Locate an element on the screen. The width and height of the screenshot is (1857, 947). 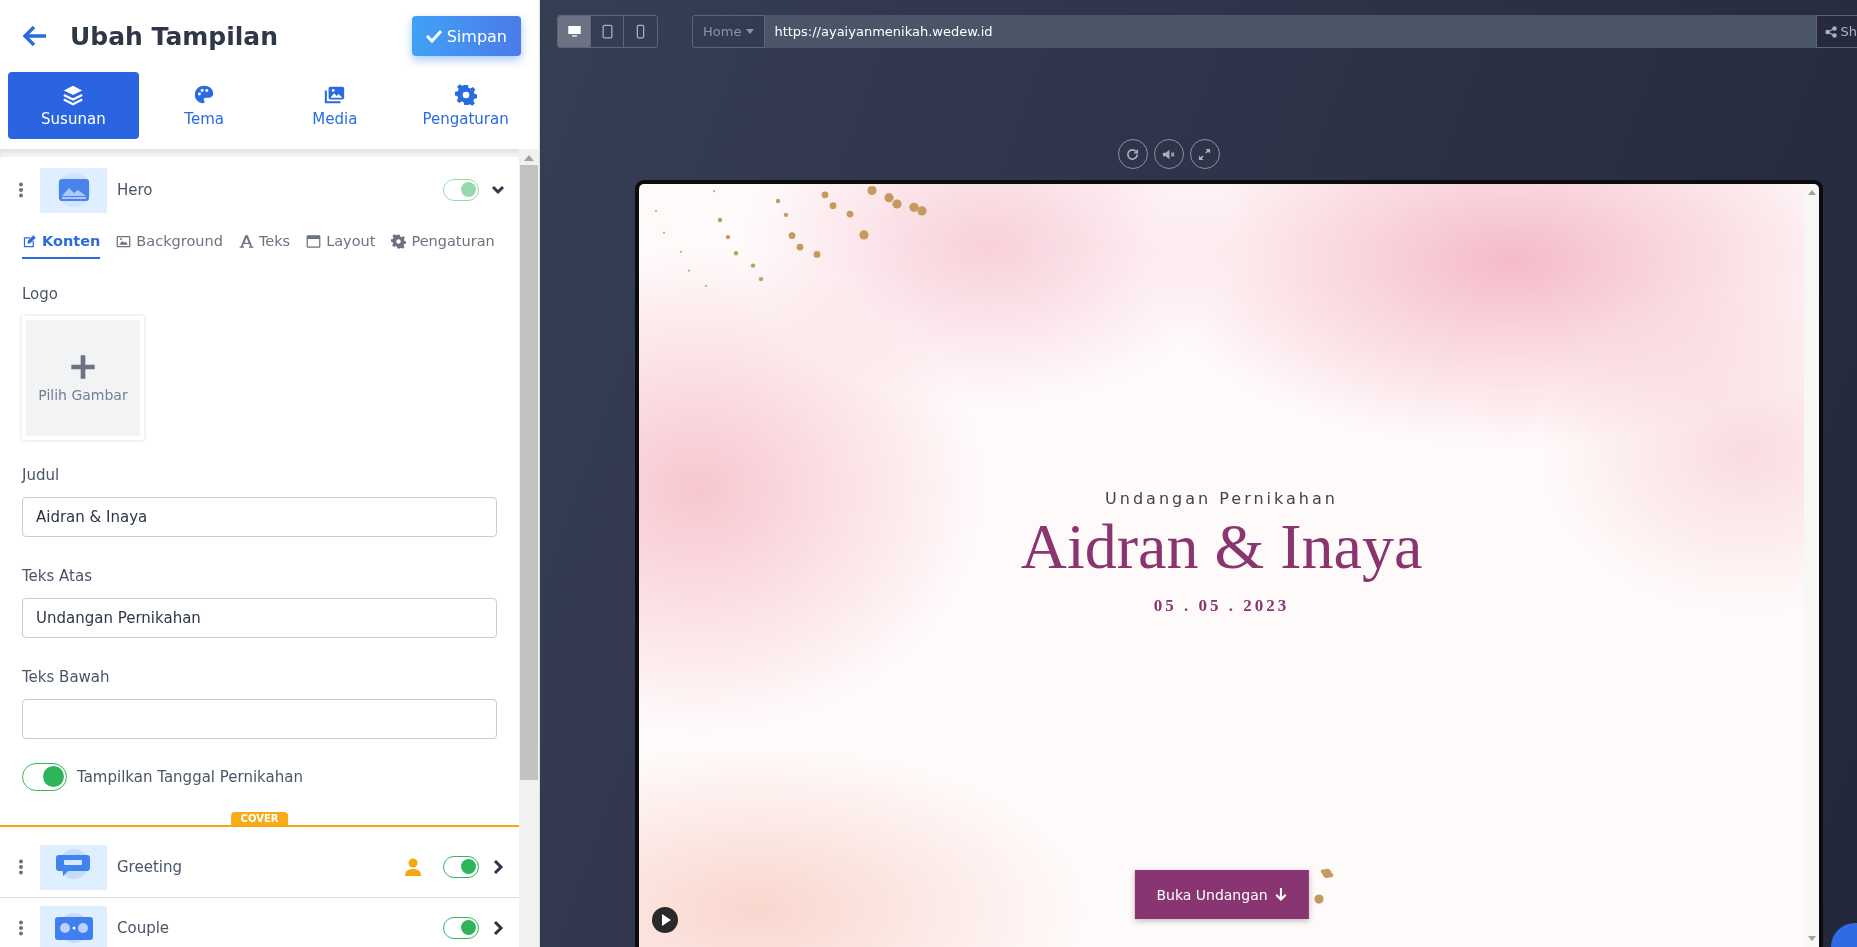
hero-thumbnail is located at coordinates (73, 190).